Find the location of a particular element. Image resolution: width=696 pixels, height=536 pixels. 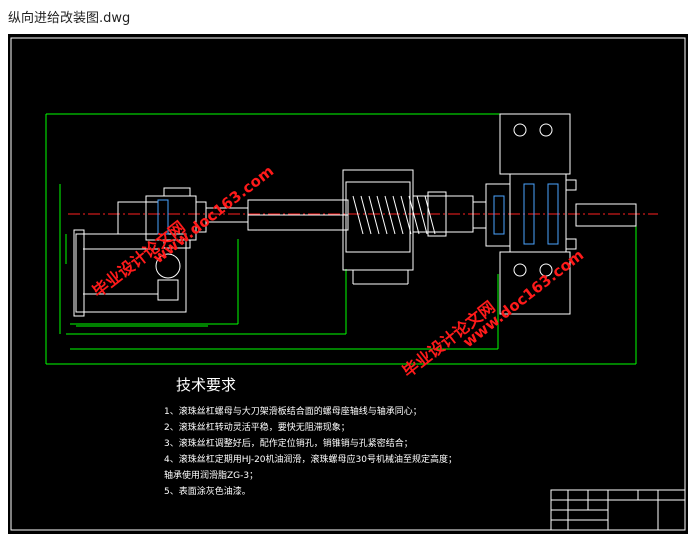

tech-requirement-item: 5、表面涂灰色油漆。 is located at coordinates (207, 491).